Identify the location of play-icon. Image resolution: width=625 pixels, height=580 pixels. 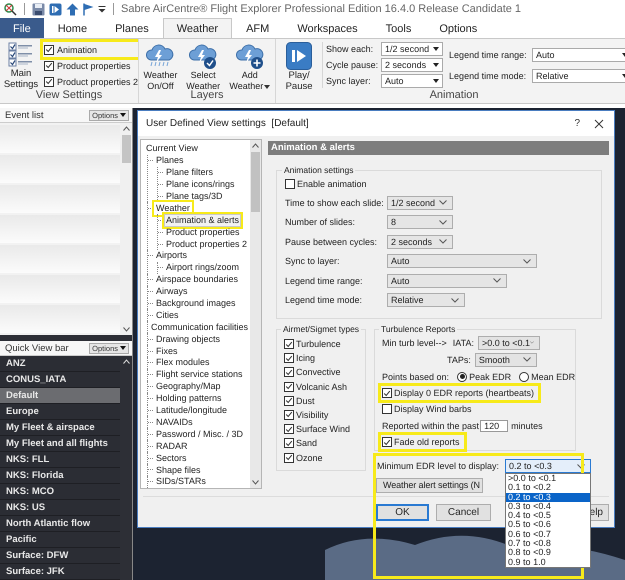
(55, 9).